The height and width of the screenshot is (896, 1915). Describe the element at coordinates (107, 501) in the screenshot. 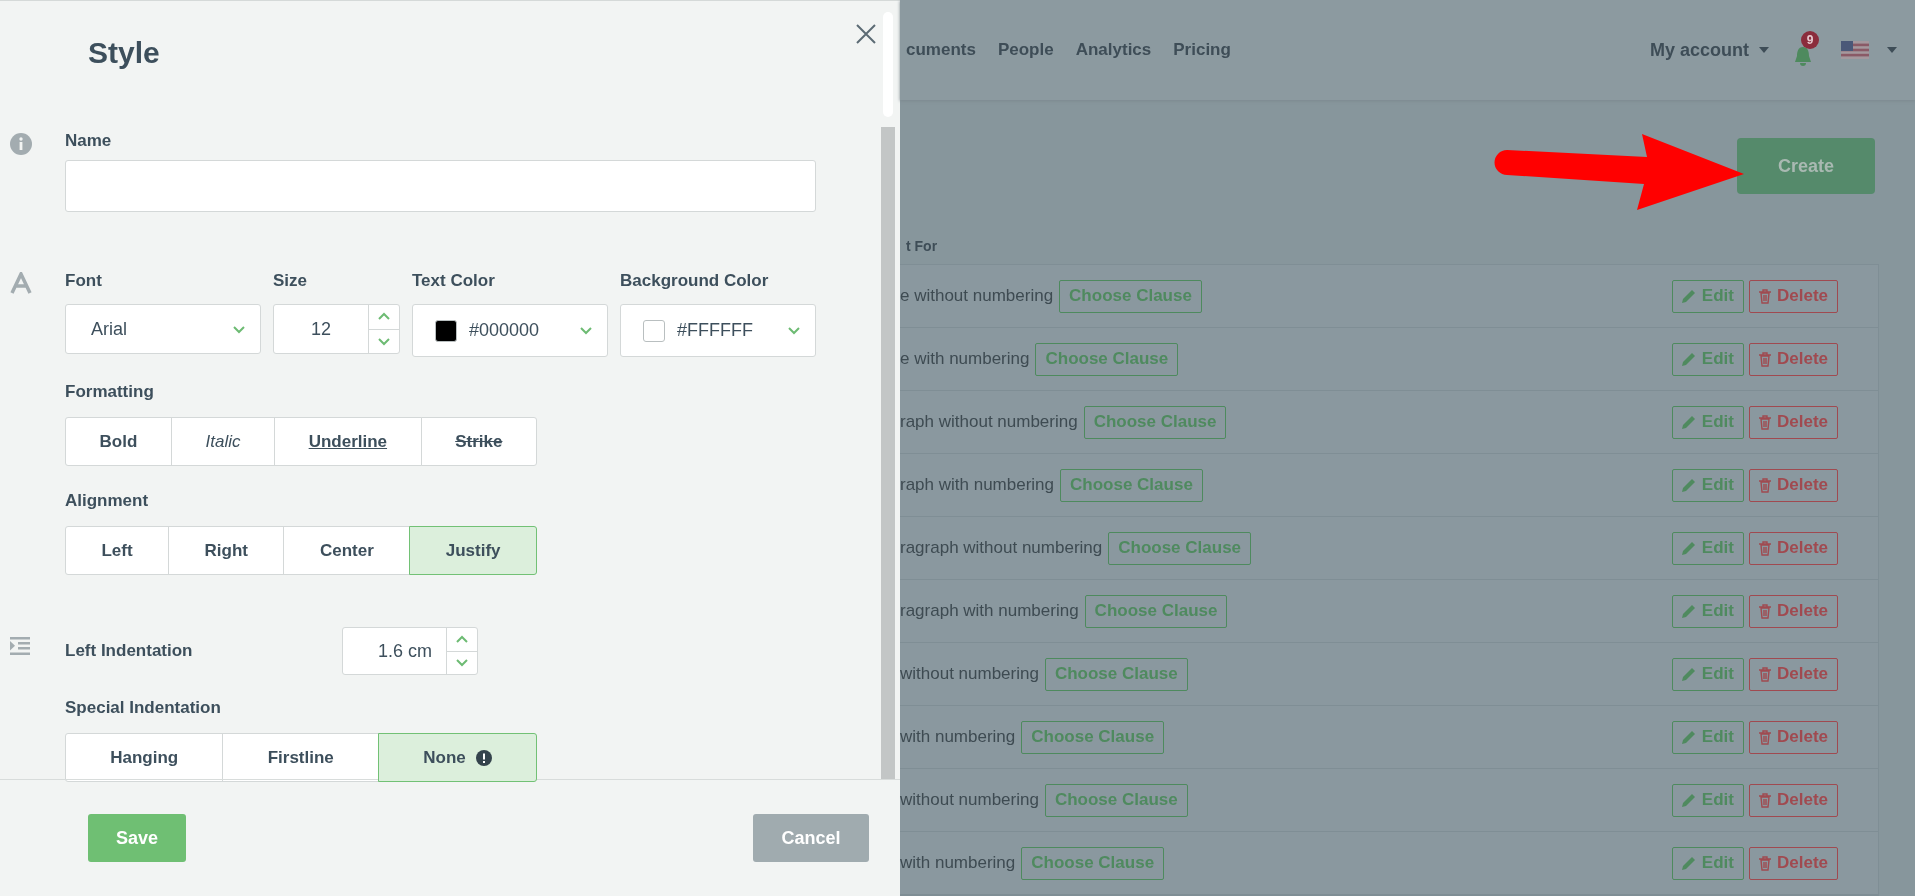

I see `field-label: Alignment` at that location.